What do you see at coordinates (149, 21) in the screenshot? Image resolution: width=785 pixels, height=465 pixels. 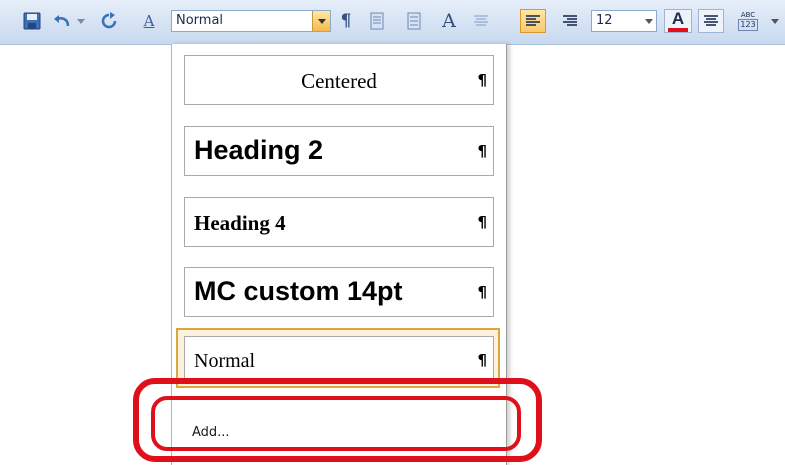 I see `styles-pane-icon: A` at bounding box center [149, 21].